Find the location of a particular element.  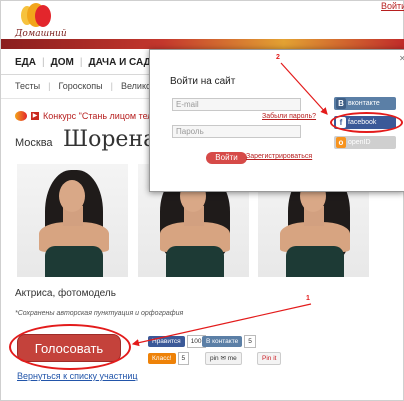

vk-share-count: 5 is located at coordinates (250, 341).